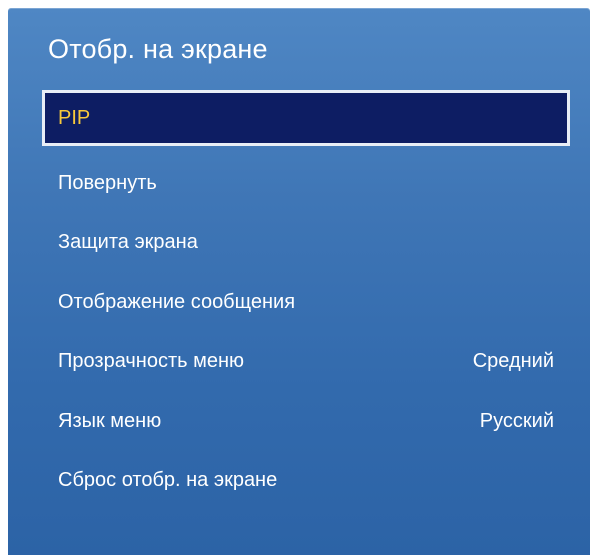 Image resolution: width=598 pixels, height=555 pixels. Describe the element at coordinates (516, 420) in the screenshot. I see `menu-item-value: Русский` at that location.